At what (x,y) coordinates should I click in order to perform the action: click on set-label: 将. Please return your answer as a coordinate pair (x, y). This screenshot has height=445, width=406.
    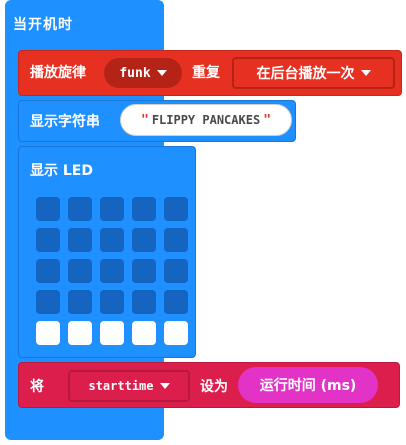
    Looking at the image, I should click on (37, 387).